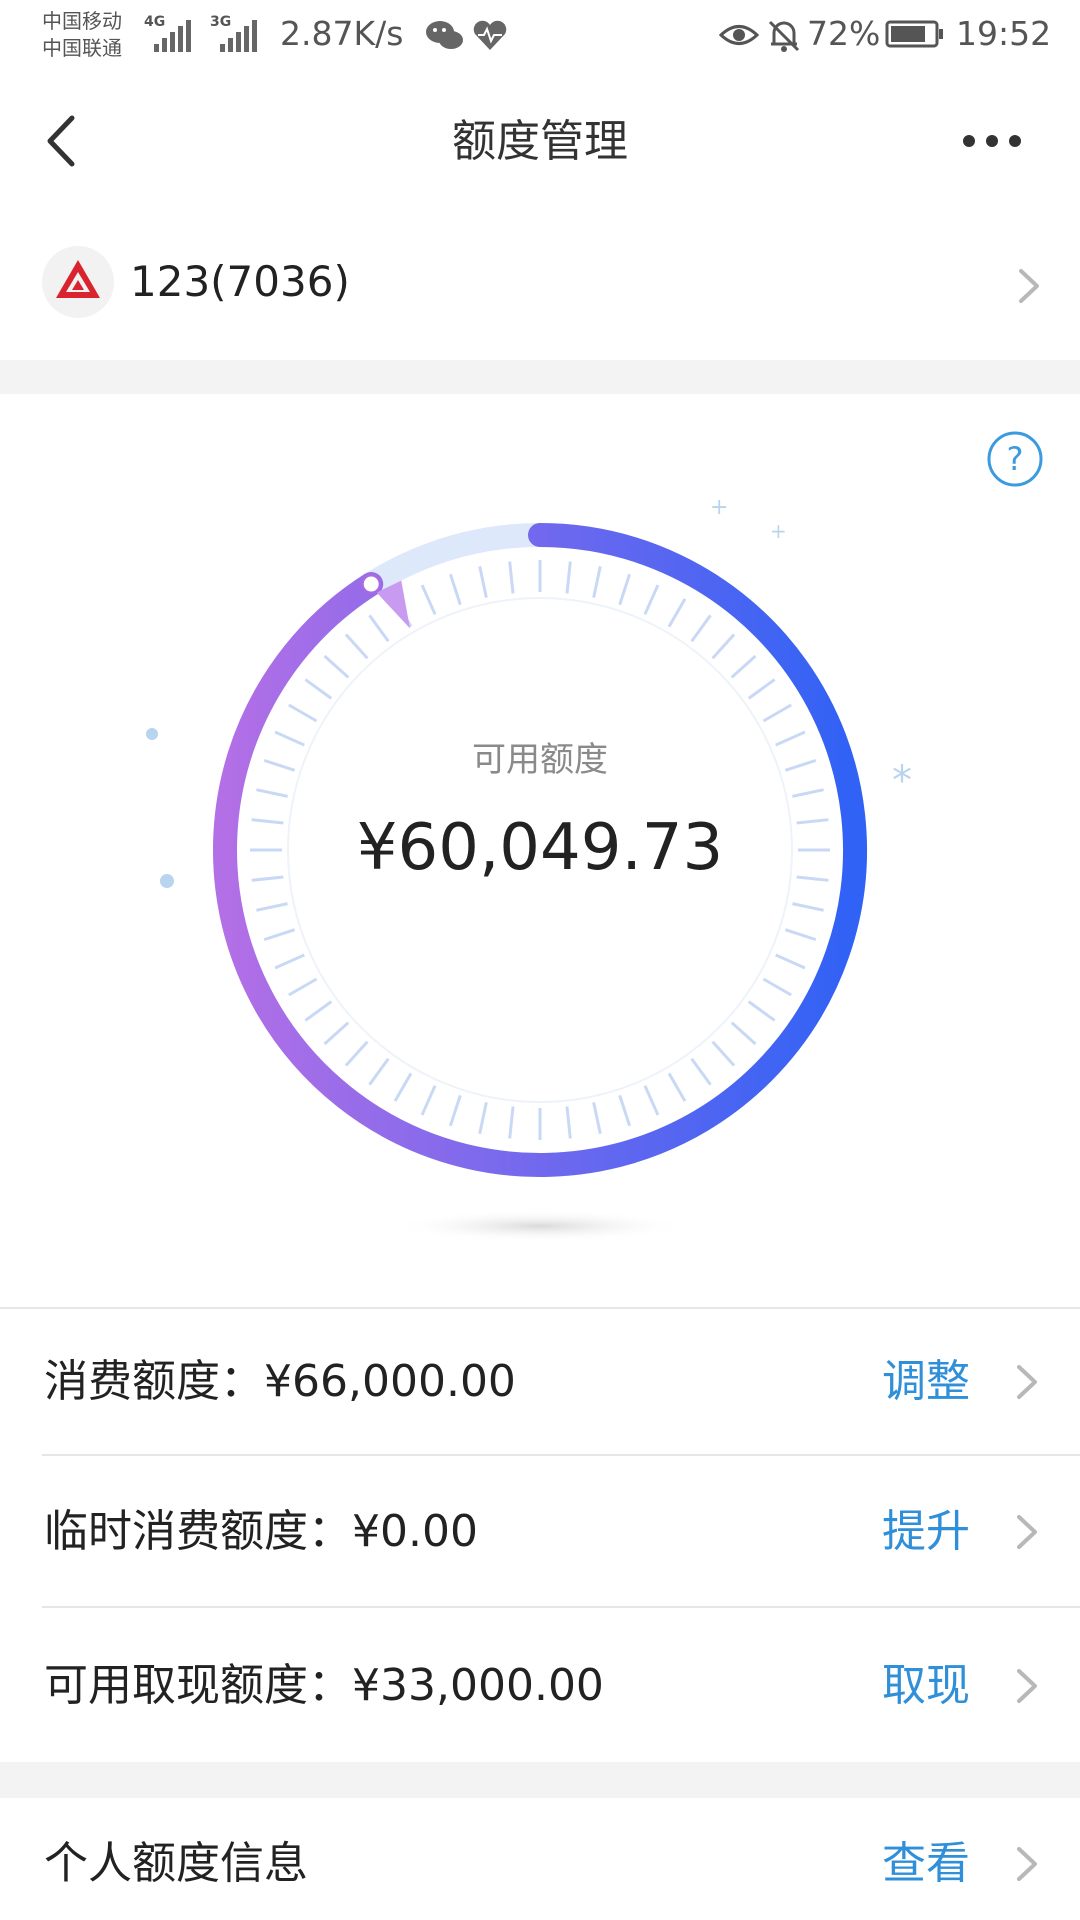 The height and width of the screenshot is (1920, 1080). What do you see at coordinates (172, 36) in the screenshot?
I see `signal-icon` at bounding box center [172, 36].